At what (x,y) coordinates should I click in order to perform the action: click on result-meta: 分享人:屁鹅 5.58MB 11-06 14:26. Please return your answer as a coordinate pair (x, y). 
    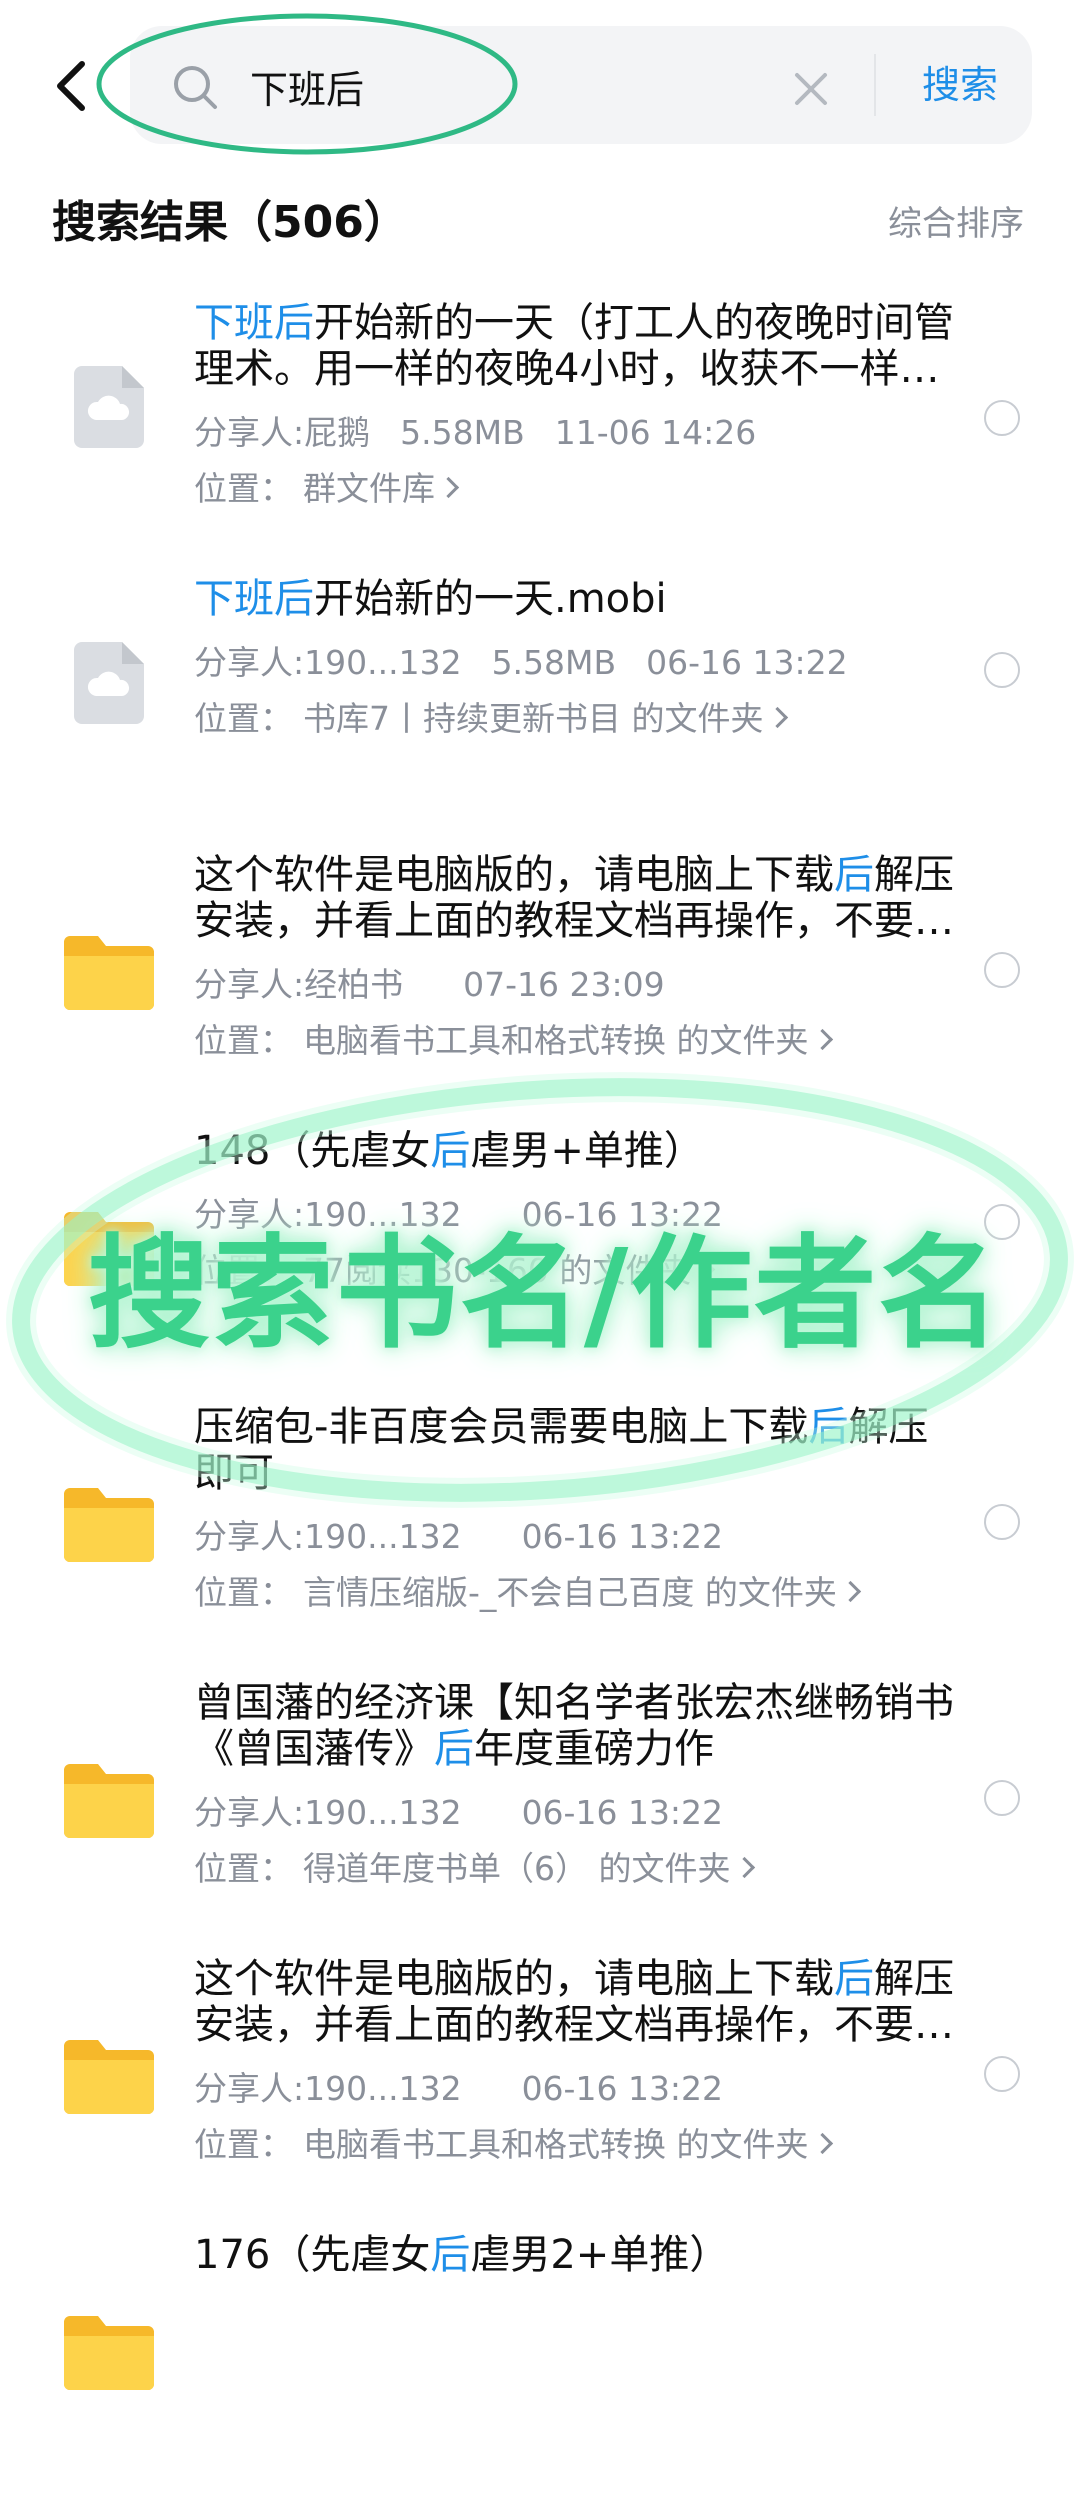
    Looking at the image, I should click on (584, 430).